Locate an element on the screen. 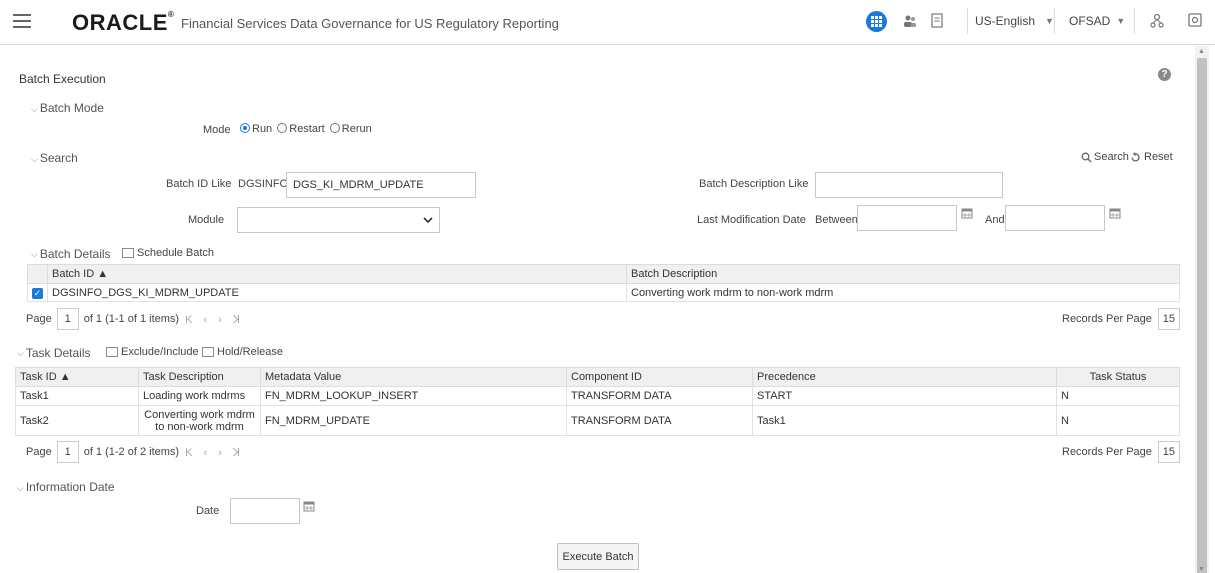 This screenshot has height=573, width=1215. mode-radio-restart: Restart is located at coordinates (301, 129).